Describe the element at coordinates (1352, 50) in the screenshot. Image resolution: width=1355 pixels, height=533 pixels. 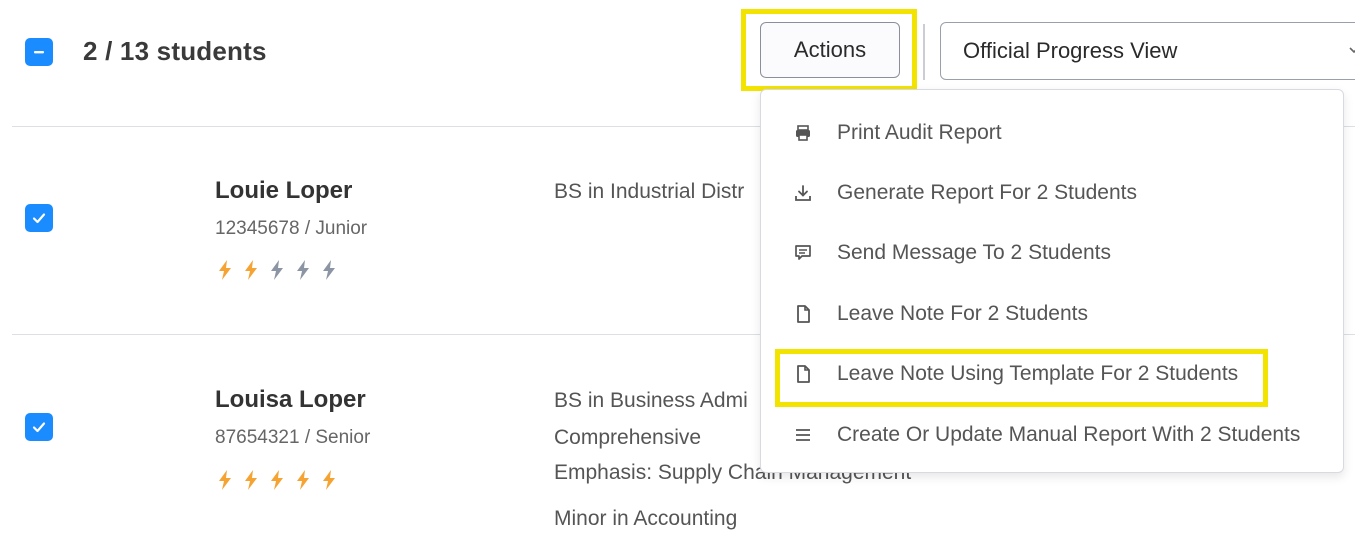
I see `chevron-down-icon` at that location.